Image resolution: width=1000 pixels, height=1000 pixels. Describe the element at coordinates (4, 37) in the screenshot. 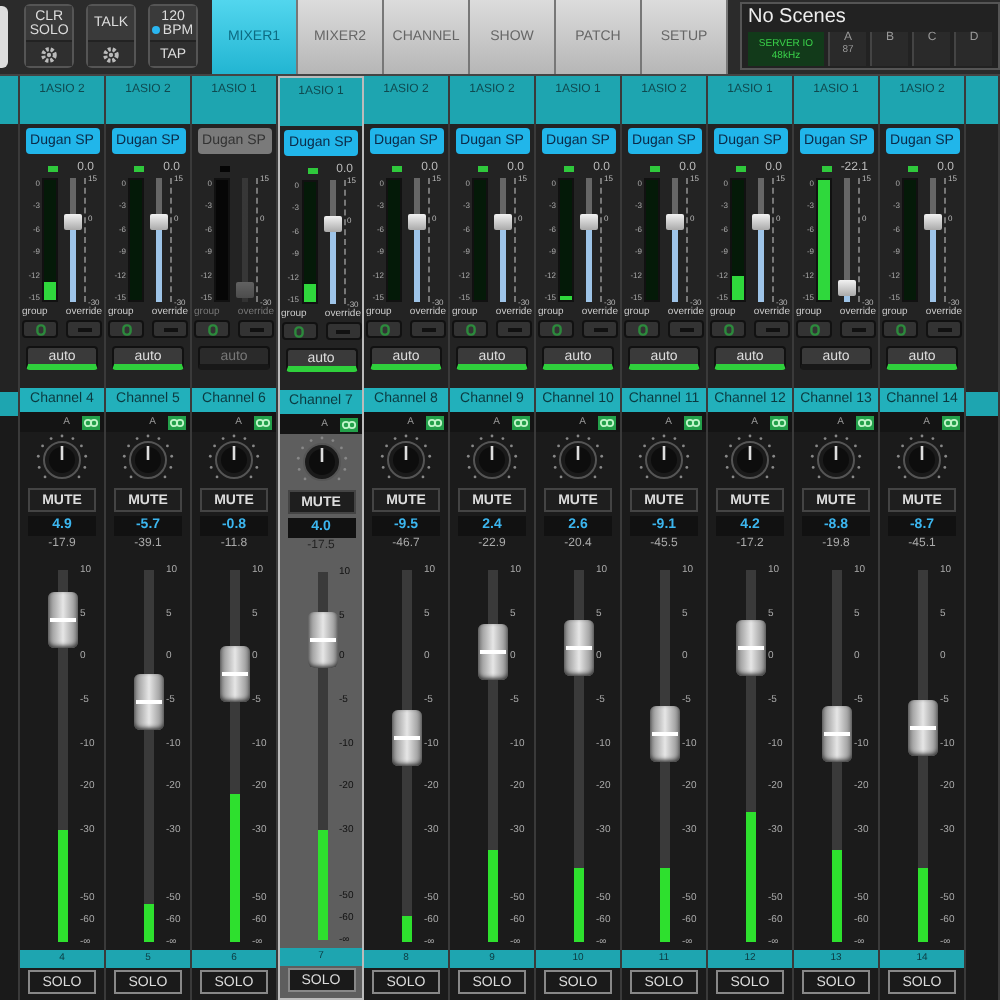

I see `partial-button` at that location.